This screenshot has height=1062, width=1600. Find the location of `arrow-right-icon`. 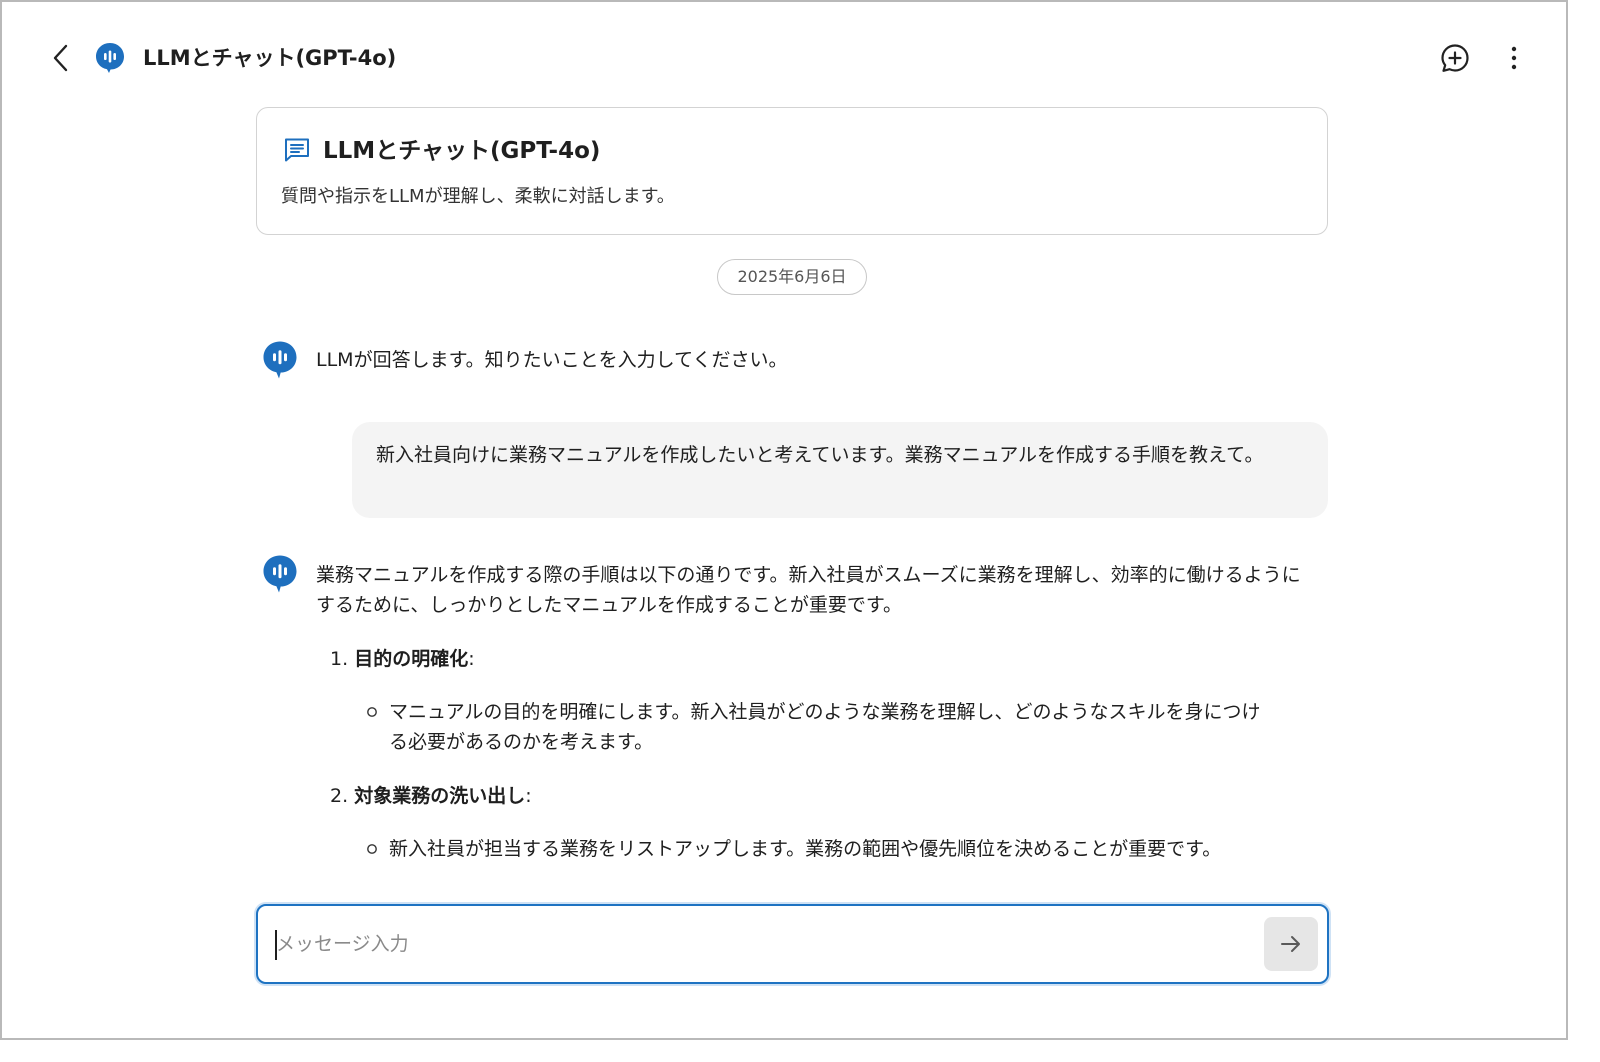

arrow-right-icon is located at coordinates (1290, 944).